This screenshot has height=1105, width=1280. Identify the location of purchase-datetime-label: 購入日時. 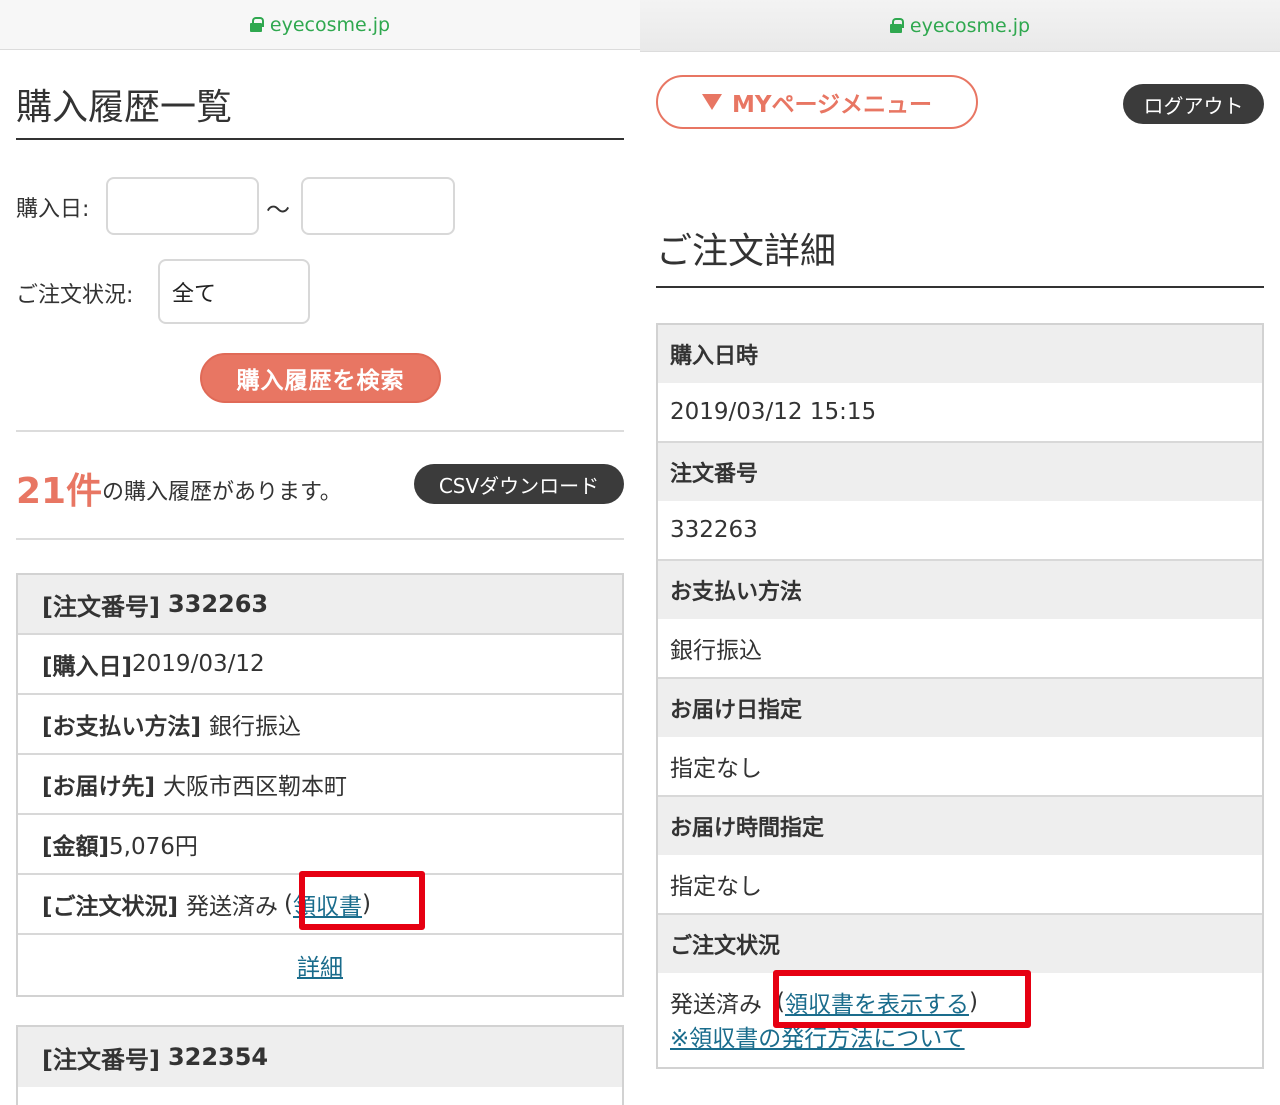
(960, 354).